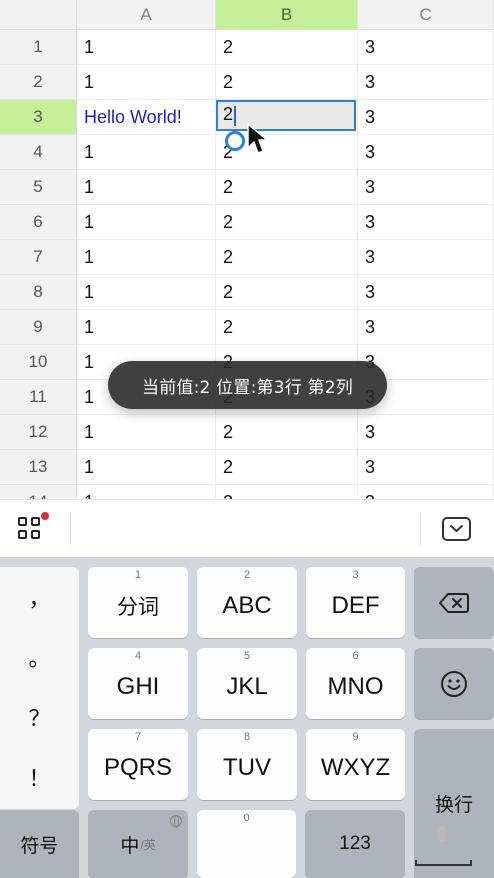 The width and height of the screenshot is (494, 878). What do you see at coordinates (146, 117) in the screenshot?
I see `cell-a3: Hello World!` at bounding box center [146, 117].